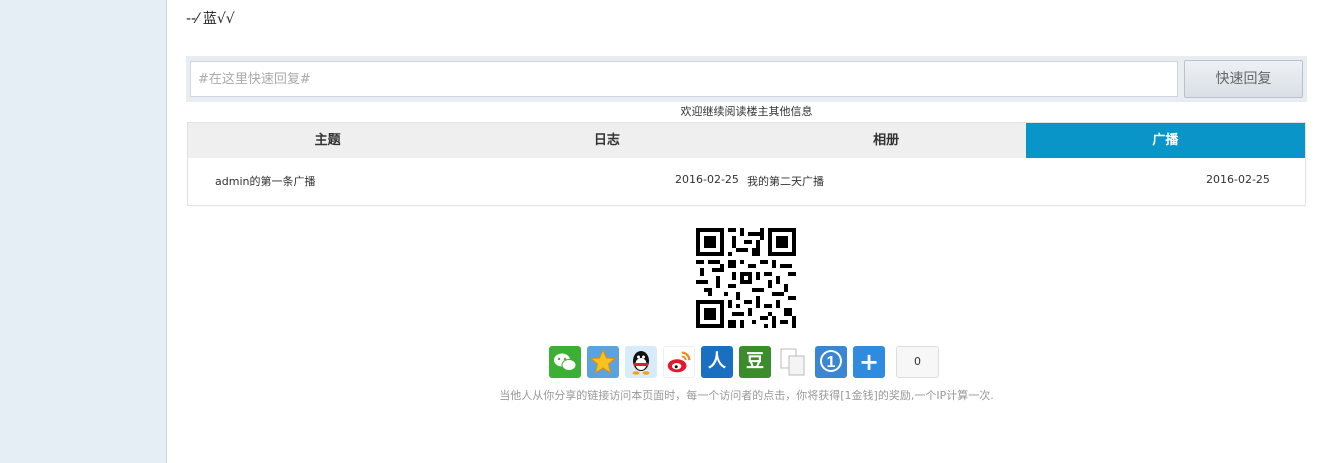 This screenshot has height=463, width=1327. What do you see at coordinates (785, 181) in the screenshot?
I see `broadcast-item-title: 我的第二天广播` at bounding box center [785, 181].